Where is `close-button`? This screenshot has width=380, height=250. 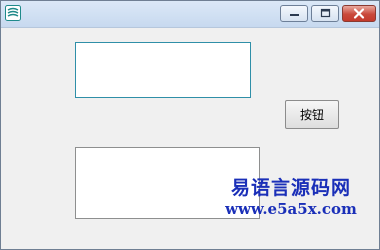 close-button is located at coordinates (359, 13).